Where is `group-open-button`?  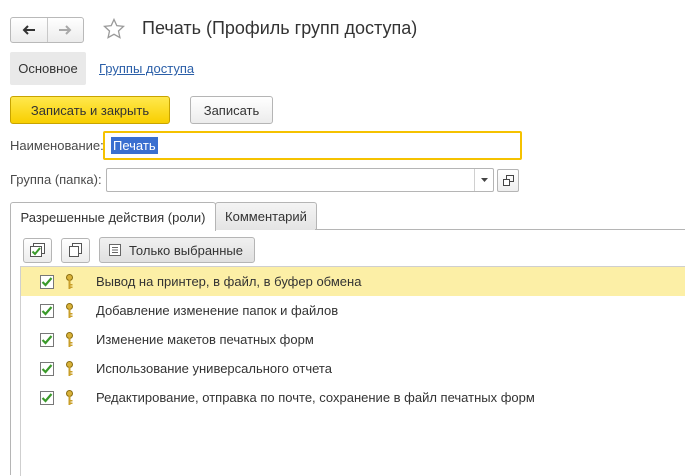
group-open-button is located at coordinates (508, 180).